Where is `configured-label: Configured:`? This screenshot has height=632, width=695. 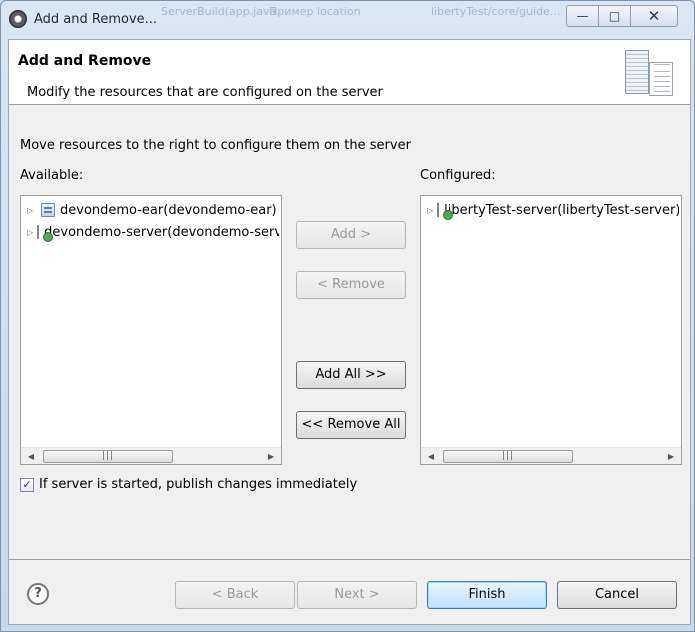 configured-label: Configured: is located at coordinates (458, 175).